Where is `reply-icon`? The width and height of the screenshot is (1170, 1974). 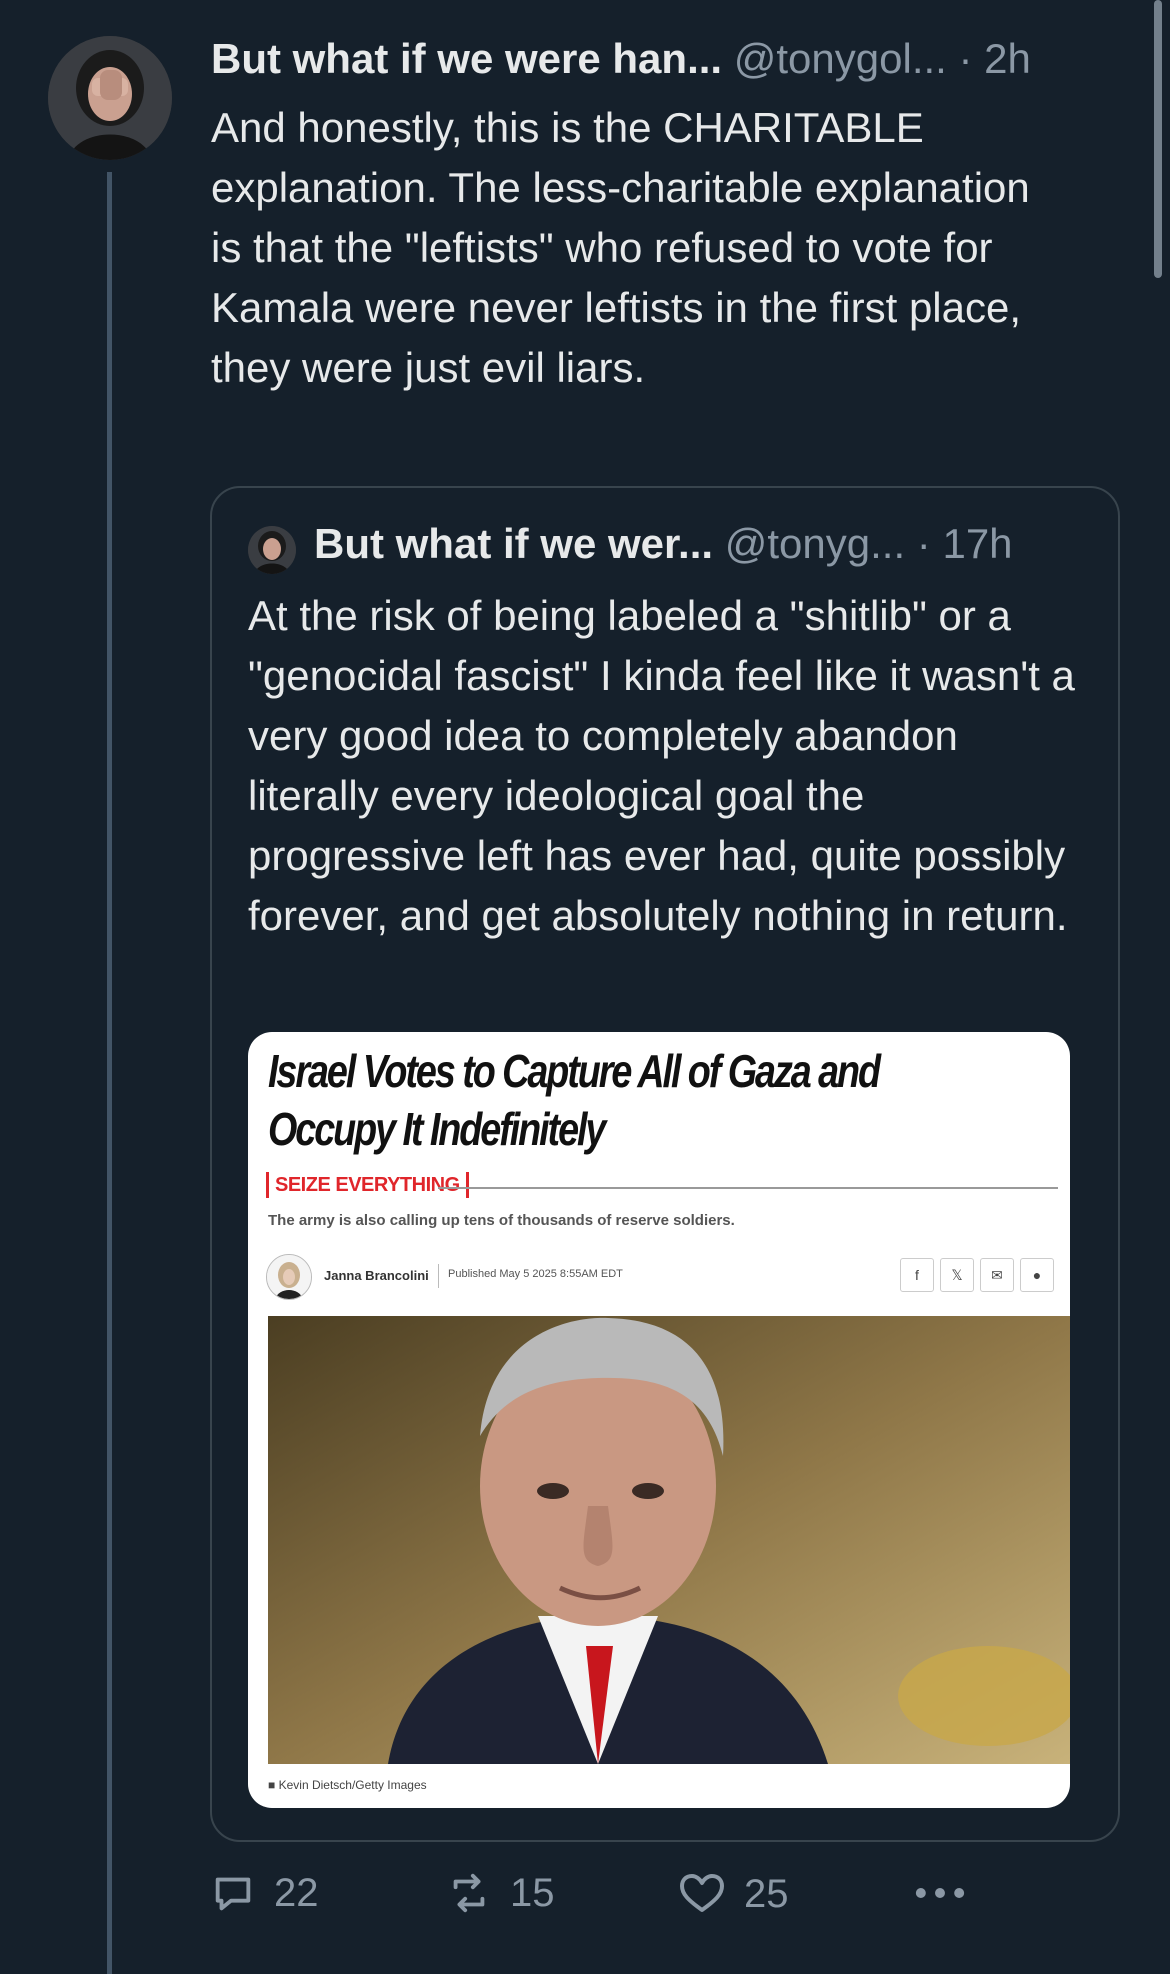 reply-icon is located at coordinates (233, 1894).